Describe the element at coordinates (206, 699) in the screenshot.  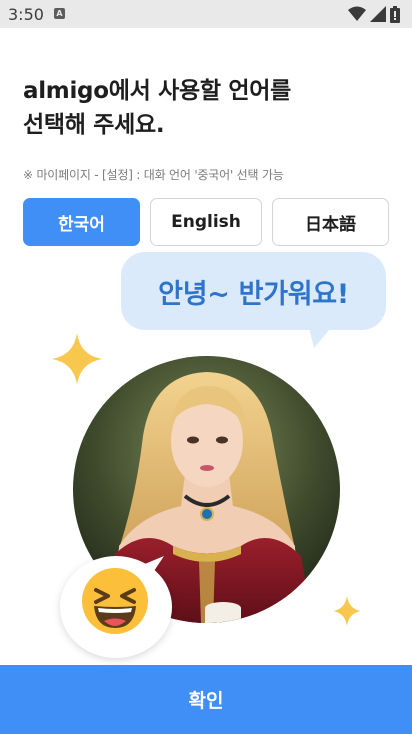
I see `confirm-button: 확인` at that location.